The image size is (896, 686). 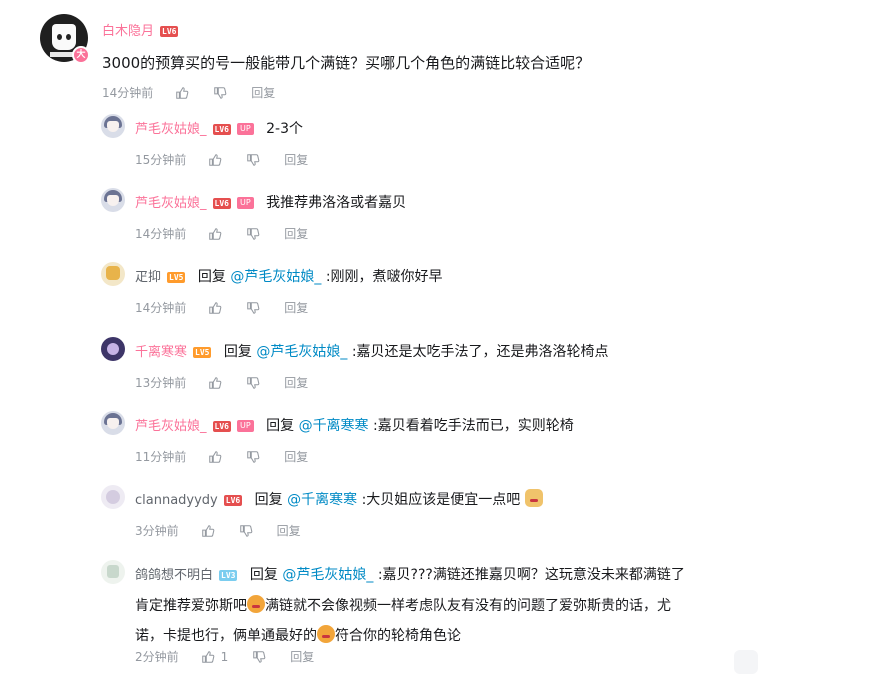 What do you see at coordinates (439, 500) in the screenshot?
I see `reply-text: :大贝姐应该是便宜一点吧` at bounding box center [439, 500].